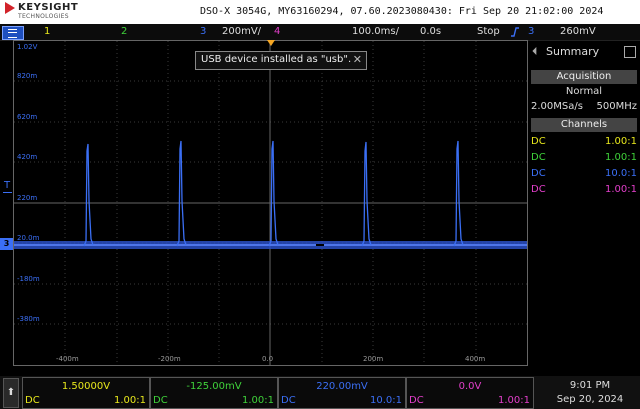 The width and height of the screenshot is (640, 409). What do you see at coordinates (28, 319) in the screenshot?
I see `y-label-8: -380m` at bounding box center [28, 319].